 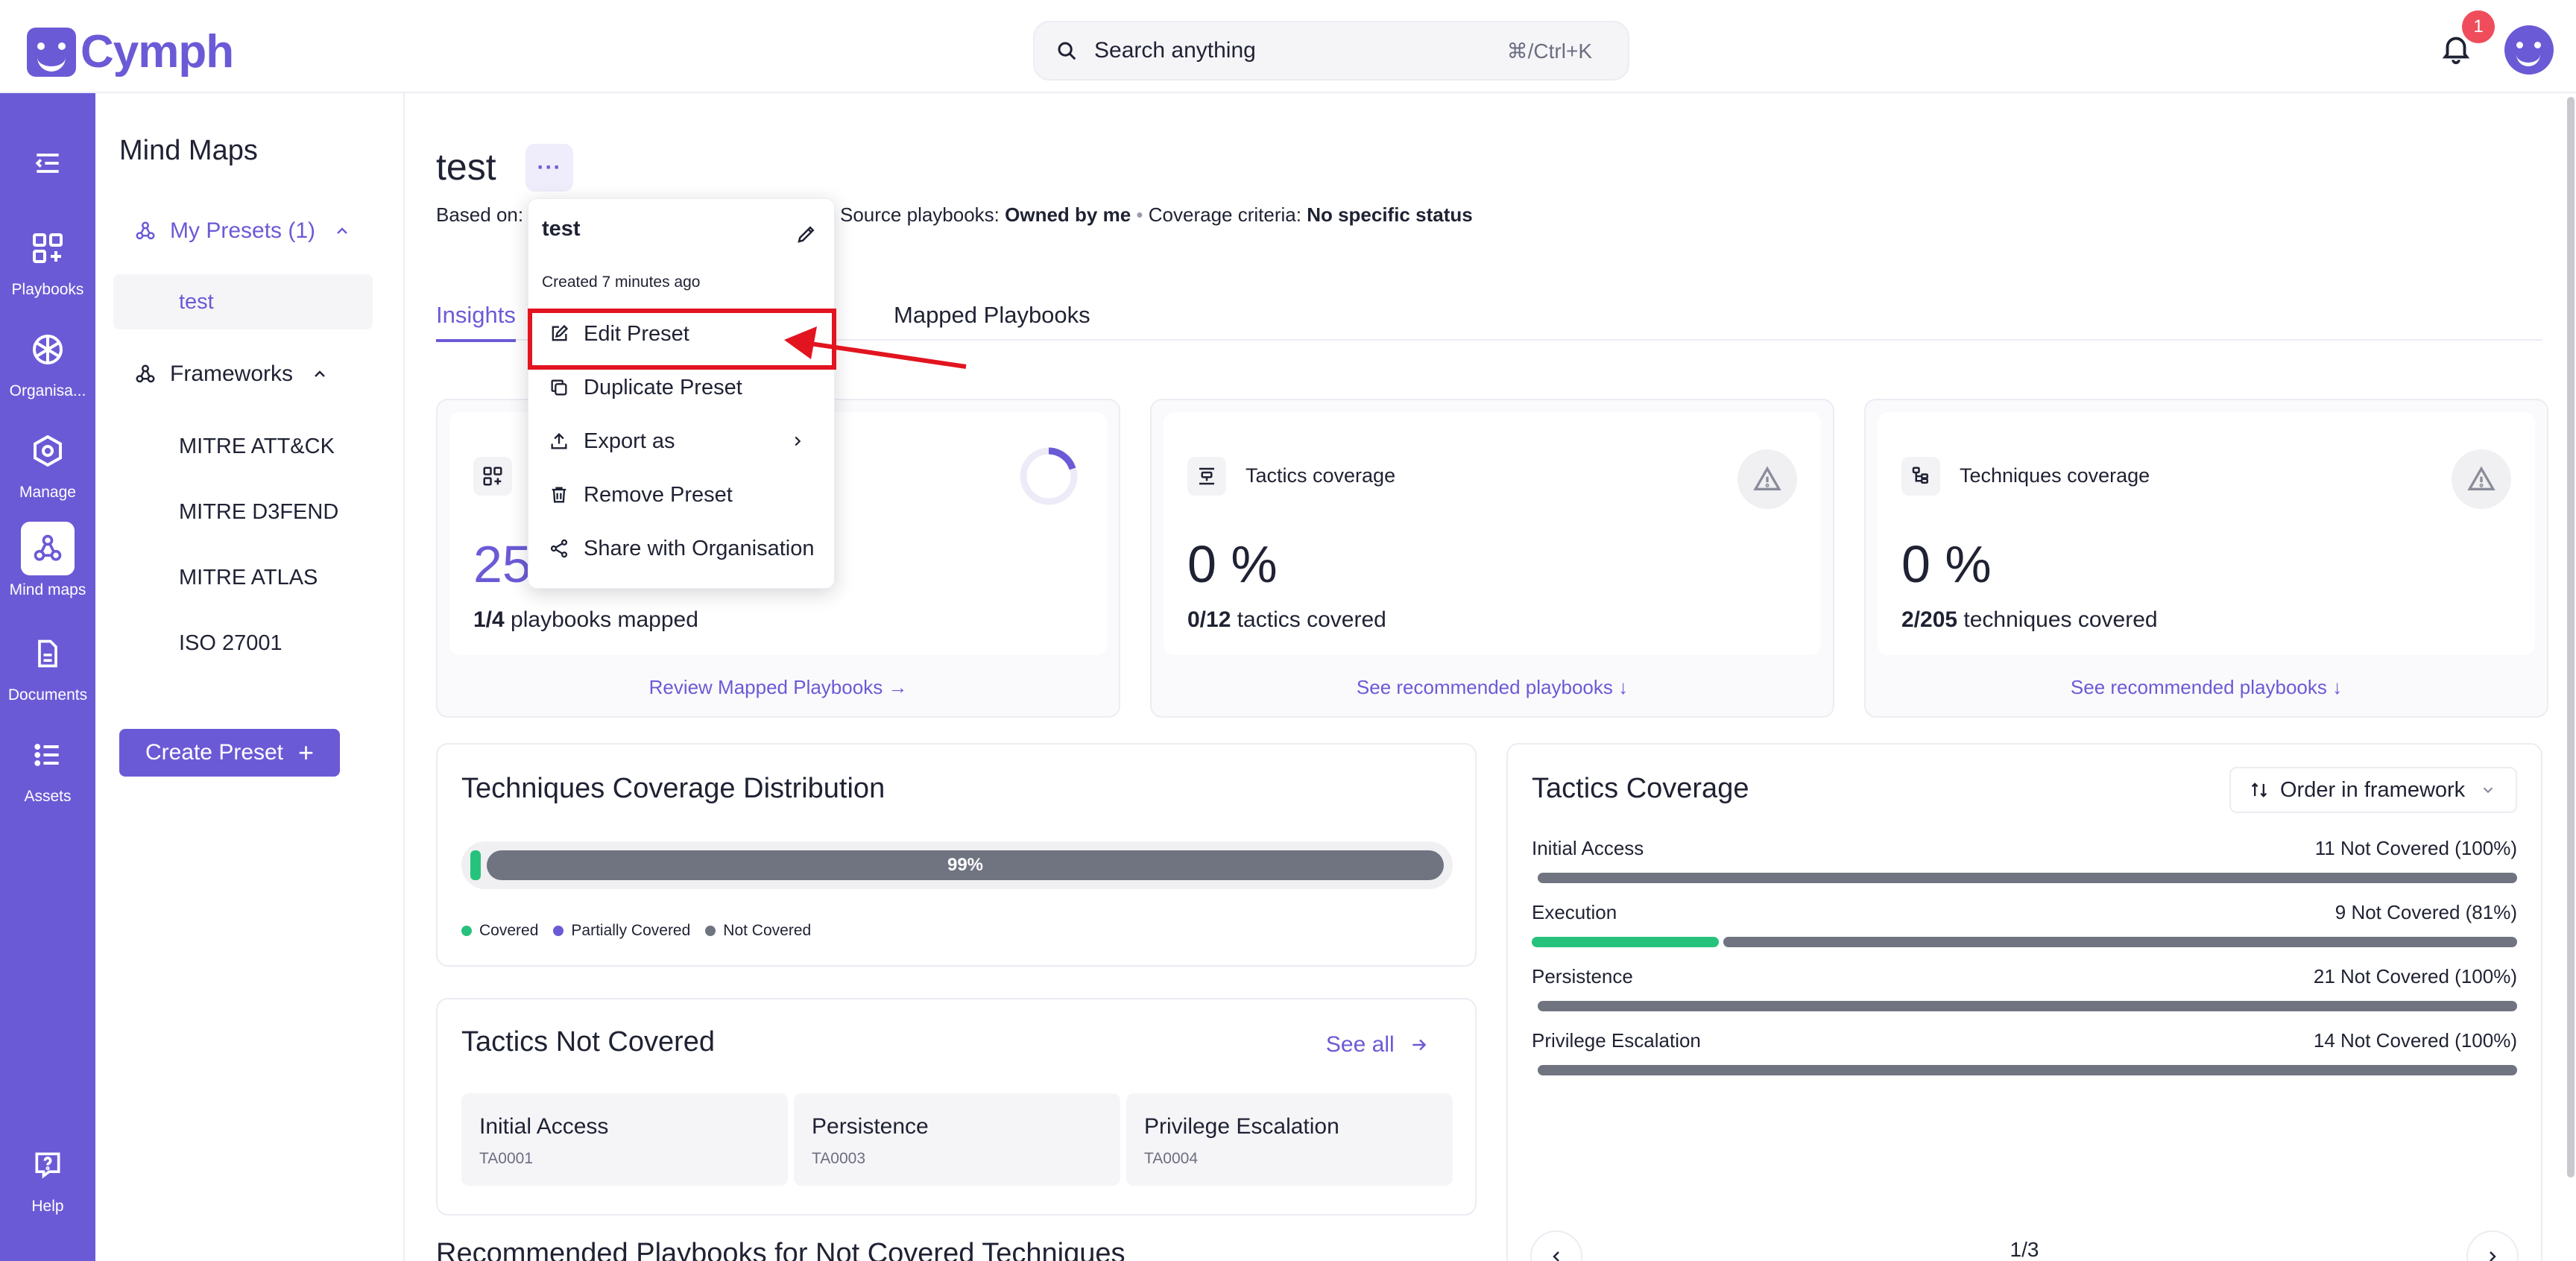 I want to click on rail-item-documents: Documents, so click(x=47, y=665).